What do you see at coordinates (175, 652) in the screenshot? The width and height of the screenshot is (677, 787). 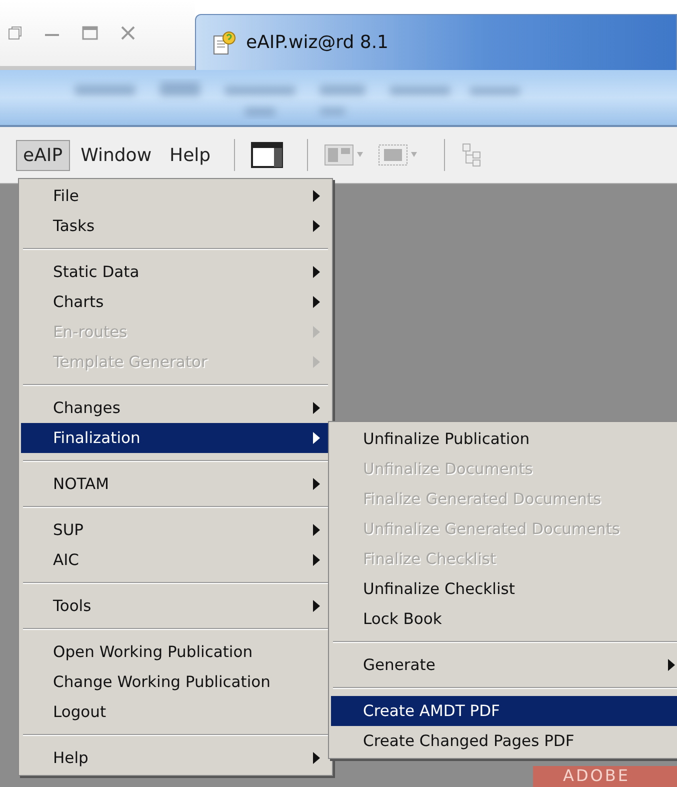 I see `menu-item: Open Working Publication` at bounding box center [175, 652].